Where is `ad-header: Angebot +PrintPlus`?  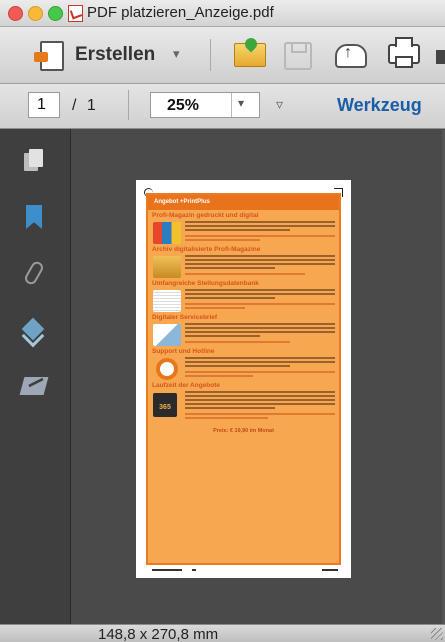 ad-header: Angebot +PrintPlus is located at coordinates (243, 202).